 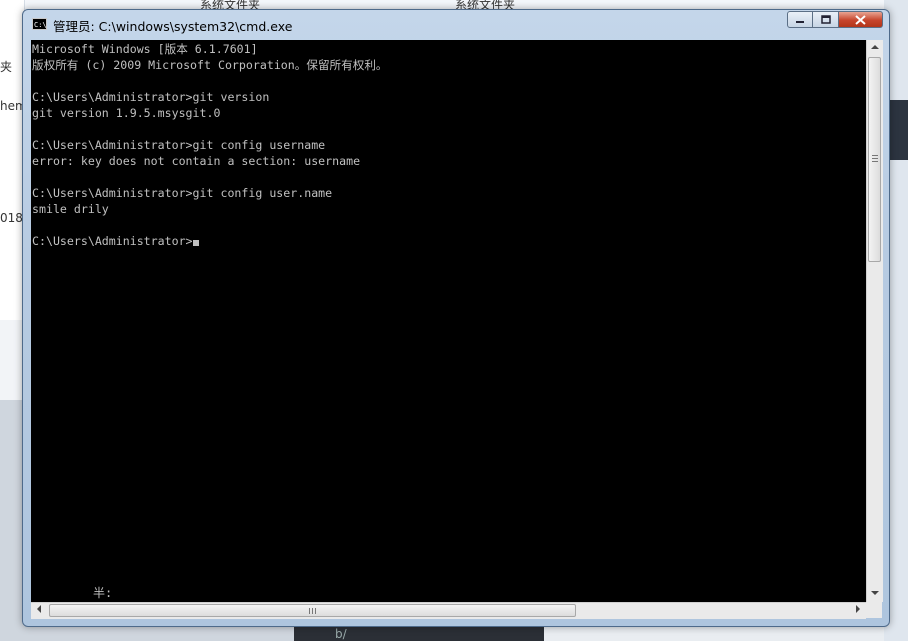 What do you see at coordinates (6, 67) in the screenshot?
I see `background-text-fragment: 夹` at bounding box center [6, 67].